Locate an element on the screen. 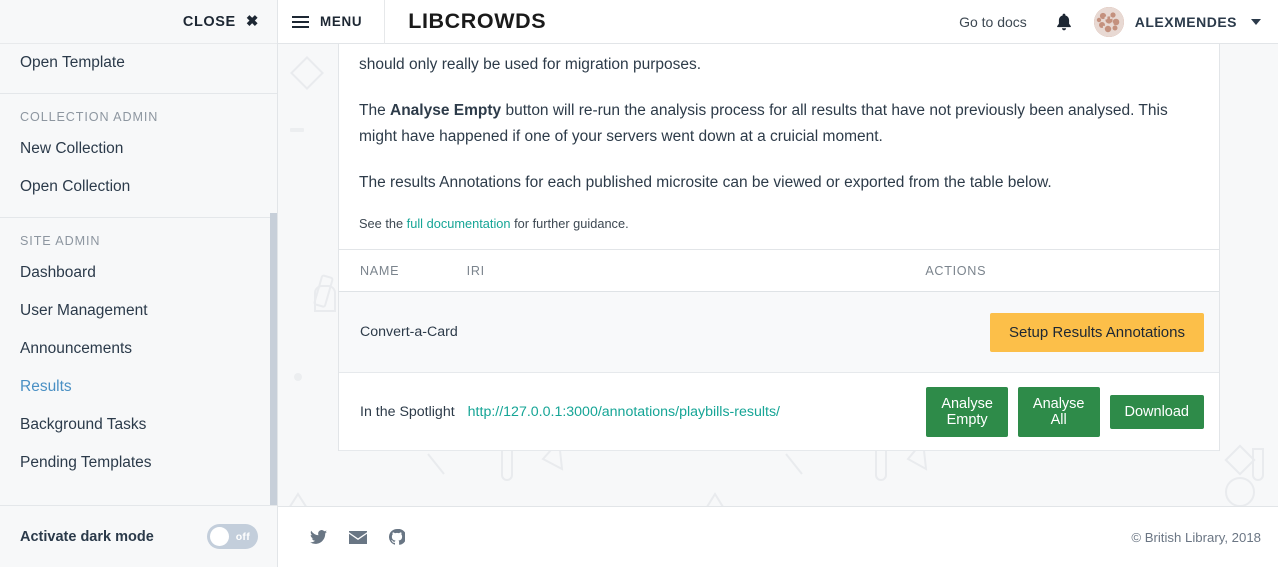  table-row: Convert-a-Card Setup Results Annotations is located at coordinates (779, 332).